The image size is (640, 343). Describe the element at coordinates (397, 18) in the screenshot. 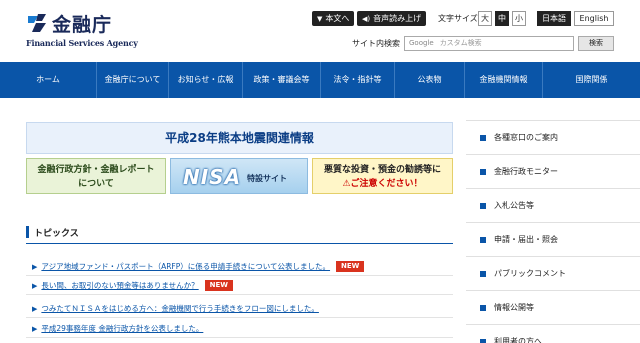

I see `read-aloud-label: 音声読み上げ` at that location.